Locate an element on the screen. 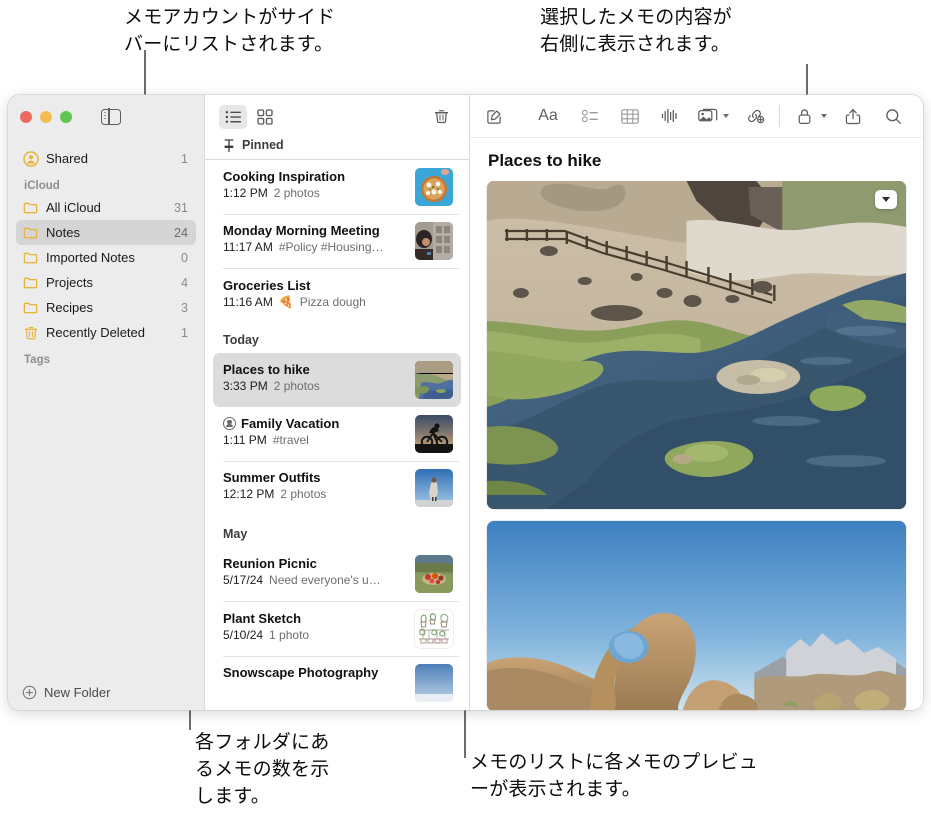 The width and height of the screenshot is (931, 838). plus-circle-icon is located at coordinates (29, 692).